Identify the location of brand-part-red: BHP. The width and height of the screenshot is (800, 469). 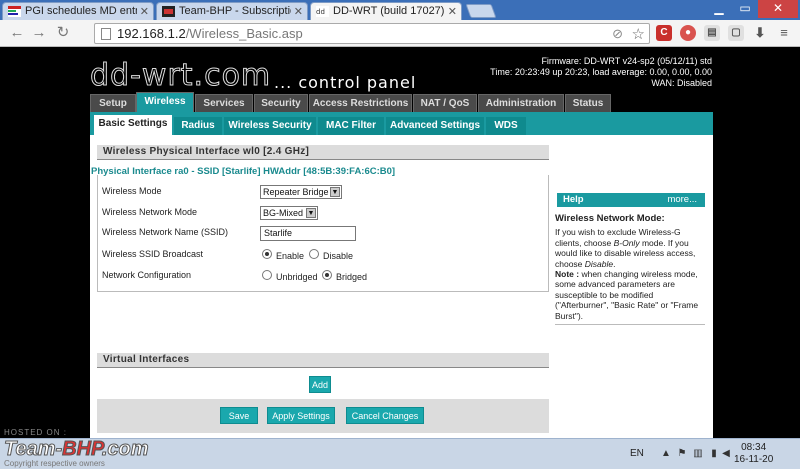
(82, 449).